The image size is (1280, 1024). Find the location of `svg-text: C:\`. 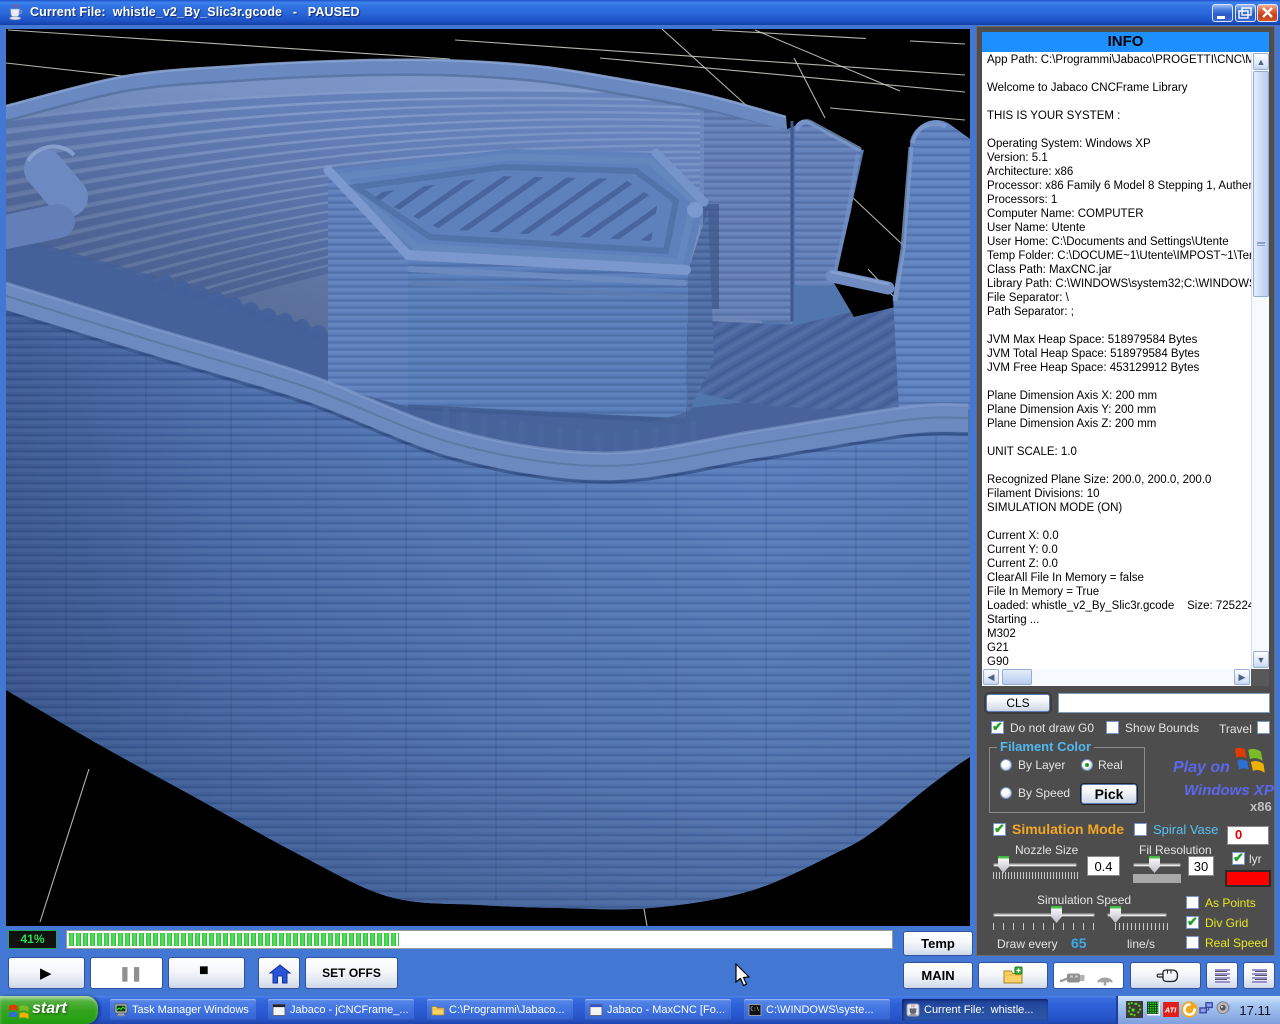

svg-text: C:\ is located at coordinates (754, 1010).